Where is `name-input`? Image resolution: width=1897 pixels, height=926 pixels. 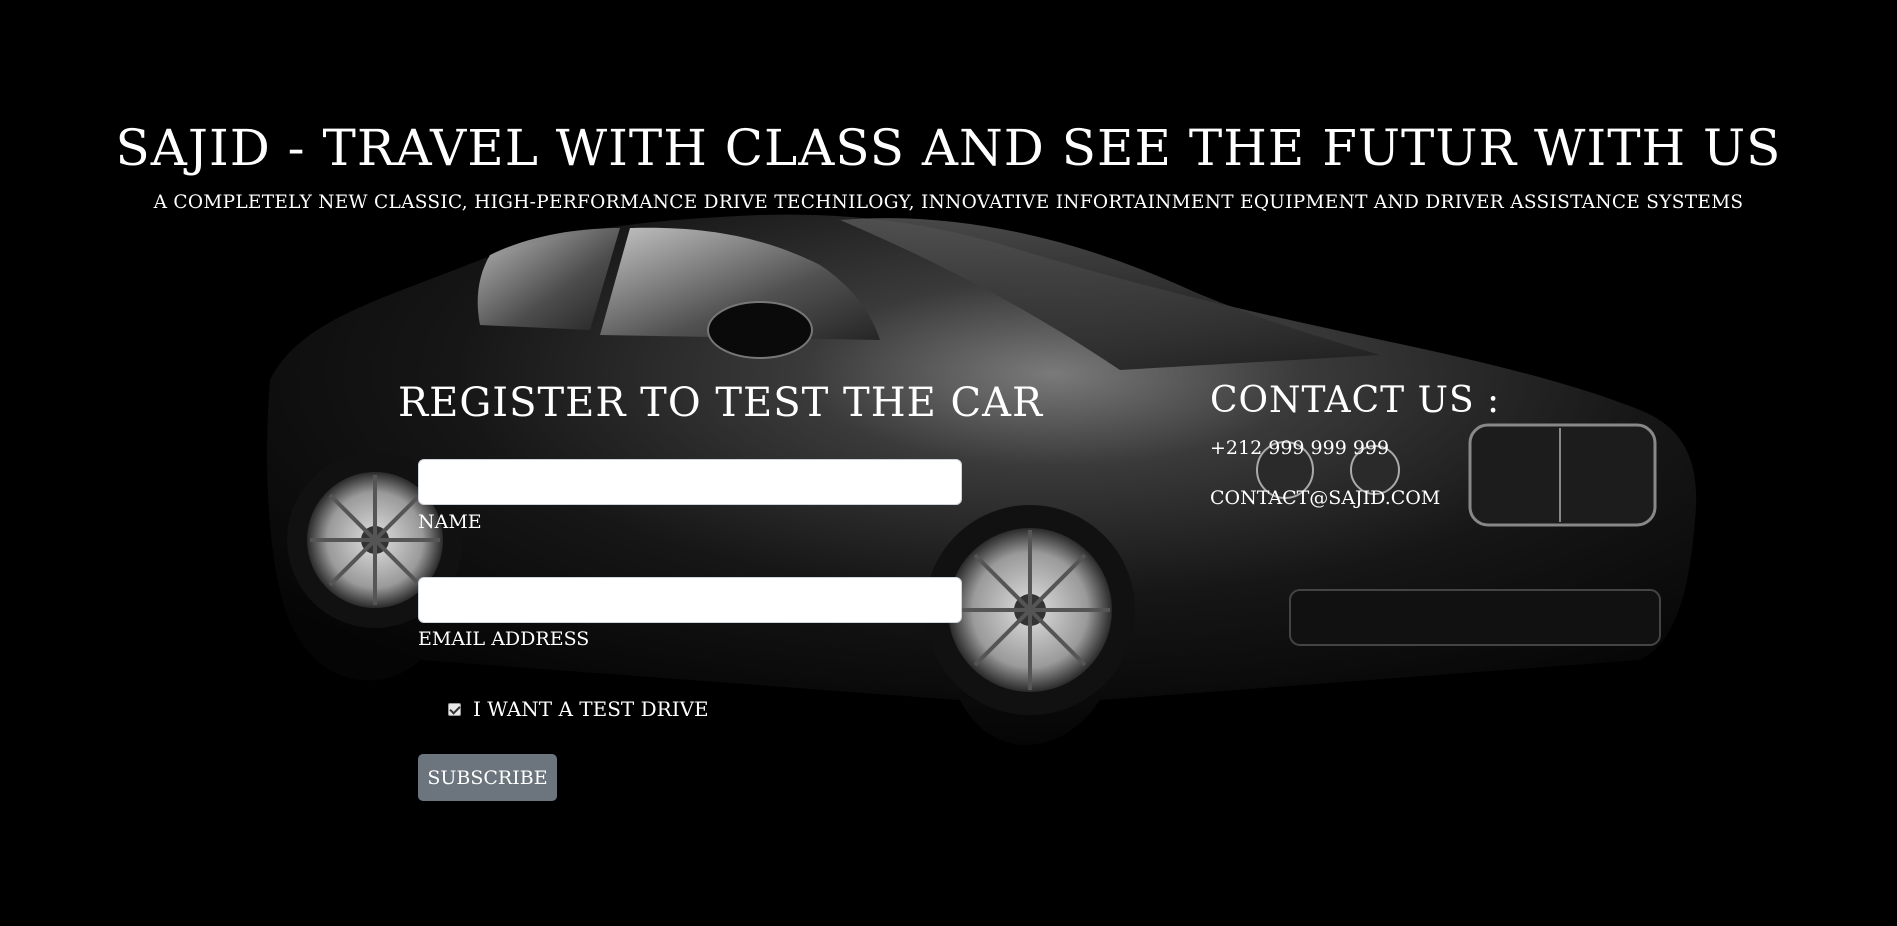 name-input is located at coordinates (690, 482).